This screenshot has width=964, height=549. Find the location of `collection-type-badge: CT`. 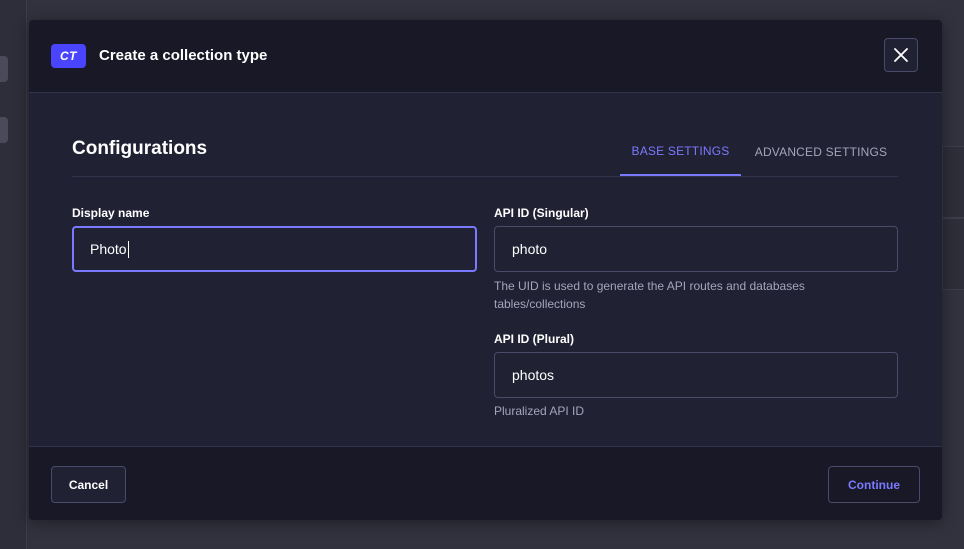

collection-type-badge: CT is located at coordinates (68, 56).